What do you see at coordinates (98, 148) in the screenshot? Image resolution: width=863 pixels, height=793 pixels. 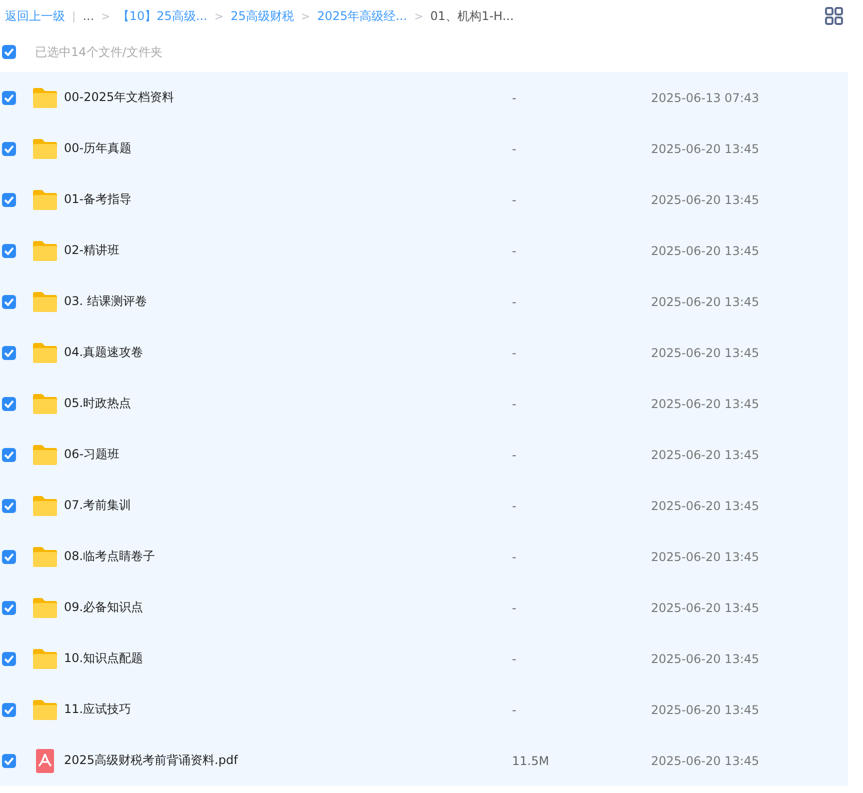 I see `file-name: 00-历年真题` at bounding box center [98, 148].